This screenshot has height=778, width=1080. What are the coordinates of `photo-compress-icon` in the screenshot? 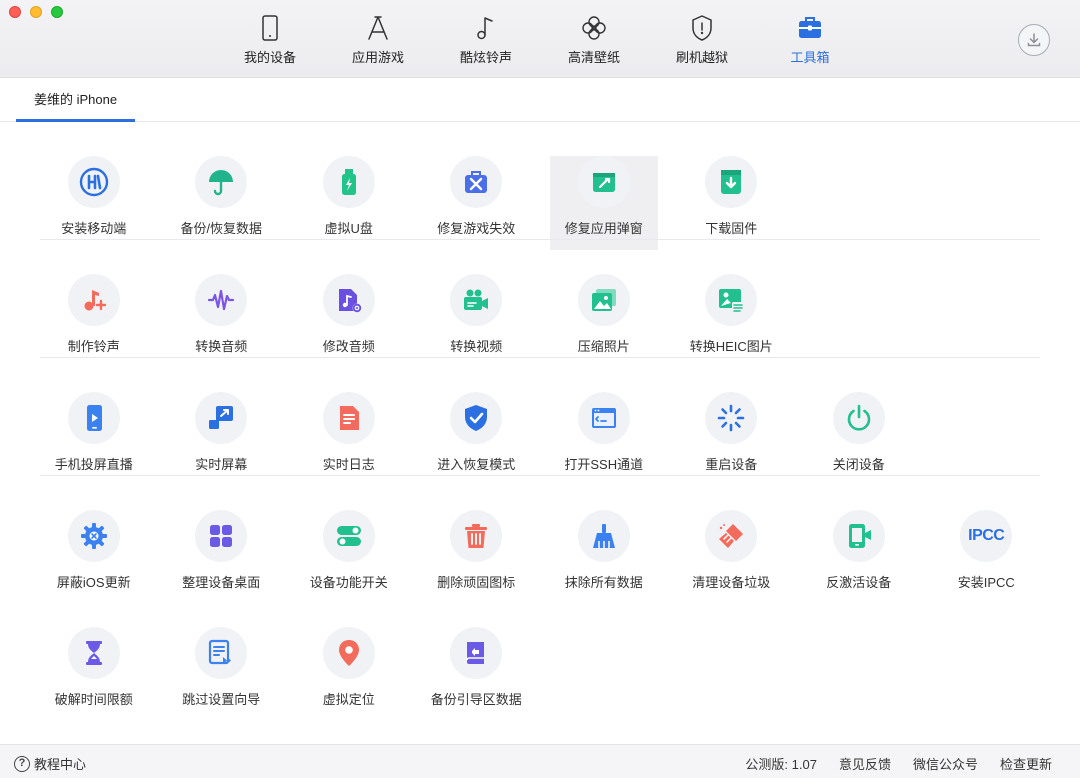 It's located at (603, 300).